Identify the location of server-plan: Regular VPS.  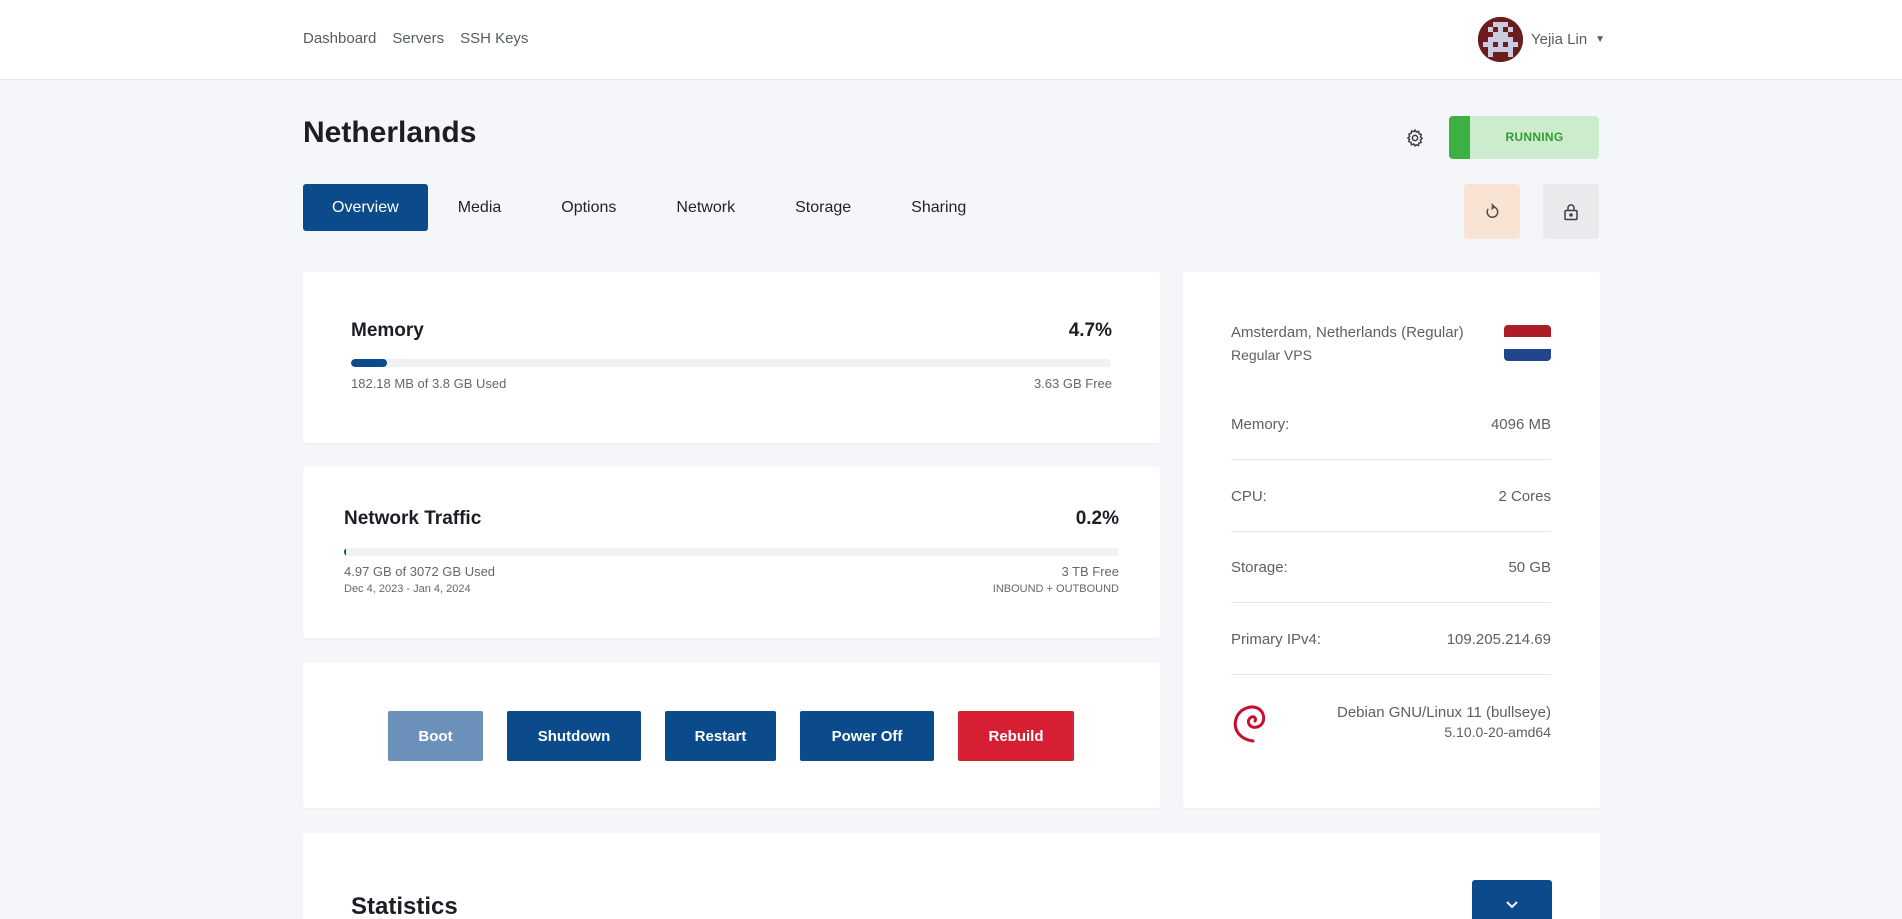
(1271, 355).